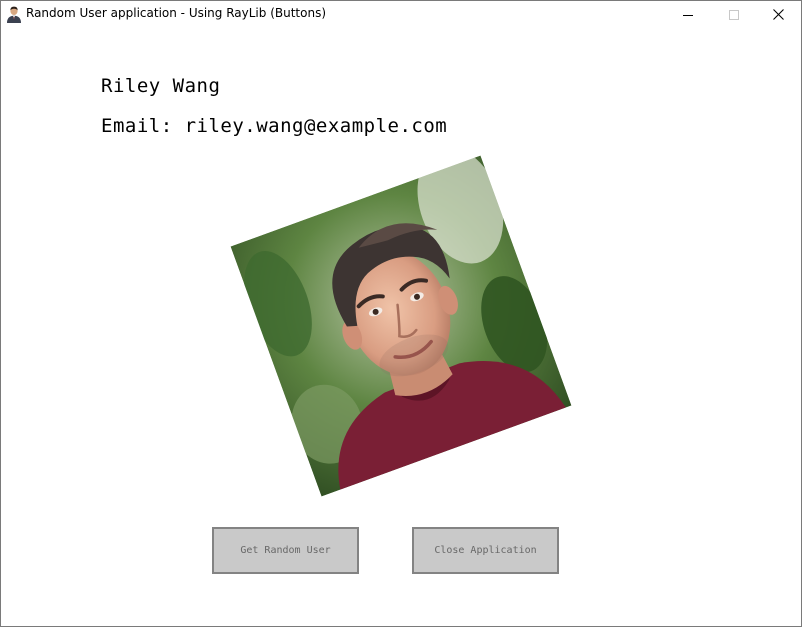  What do you see at coordinates (161, 86) in the screenshot?
I see `user-name: Riley Wang` at bounding box center [161, 86].